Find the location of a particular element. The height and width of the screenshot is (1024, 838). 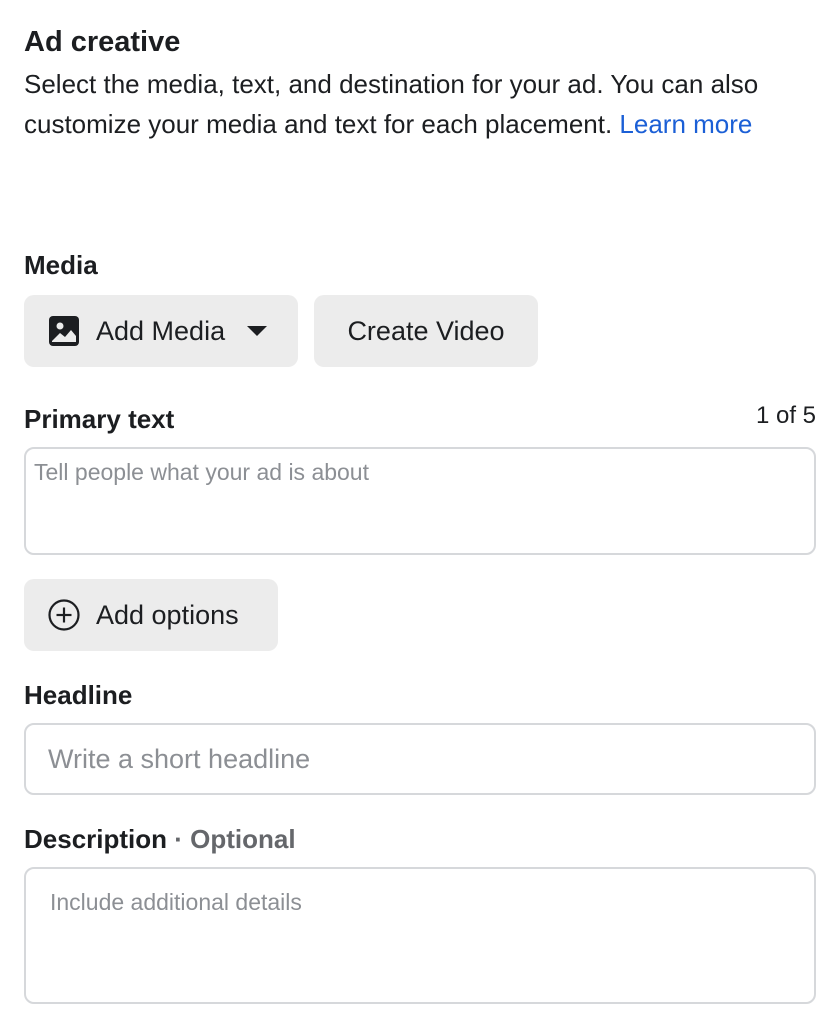

add-media-label: Add Media is located at coordinates (161, 330).